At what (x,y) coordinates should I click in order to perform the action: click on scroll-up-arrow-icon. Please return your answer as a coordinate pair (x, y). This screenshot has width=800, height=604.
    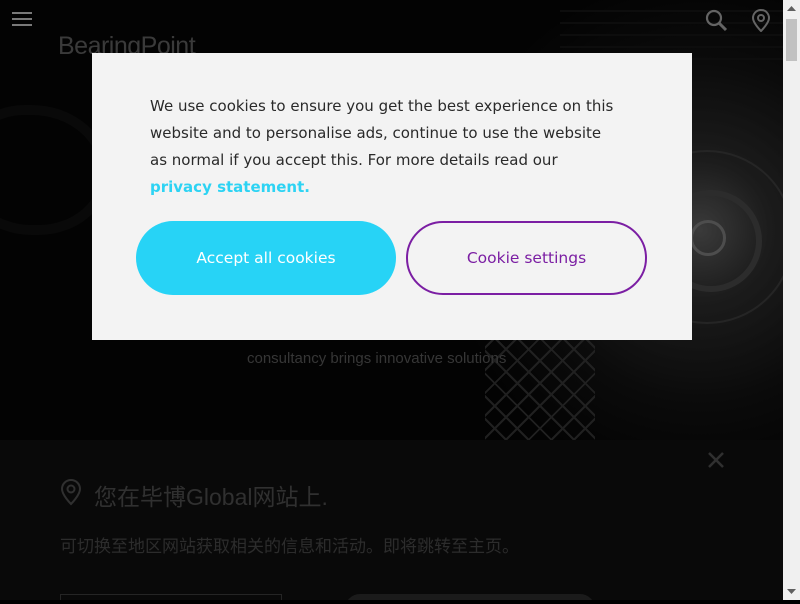
    Looking at the image, I should click on (791, 8).